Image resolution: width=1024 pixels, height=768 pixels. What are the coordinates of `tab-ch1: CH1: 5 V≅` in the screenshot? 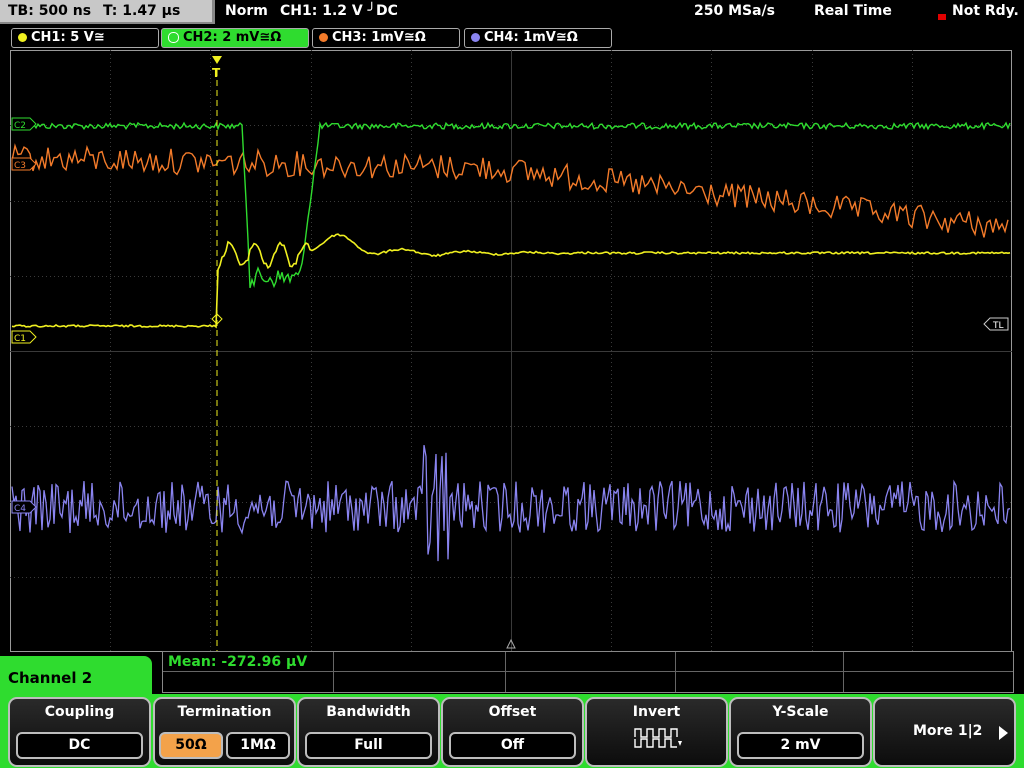 It's located at (85, 38).